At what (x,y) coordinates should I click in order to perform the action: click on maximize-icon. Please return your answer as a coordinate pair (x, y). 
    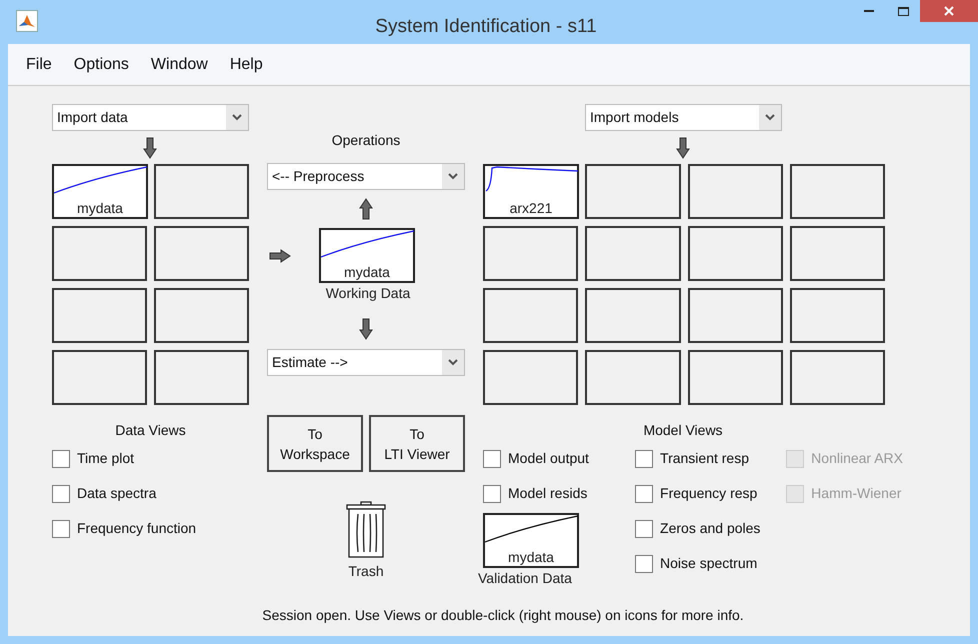
    Looking at the image, I should click on (903, 11).